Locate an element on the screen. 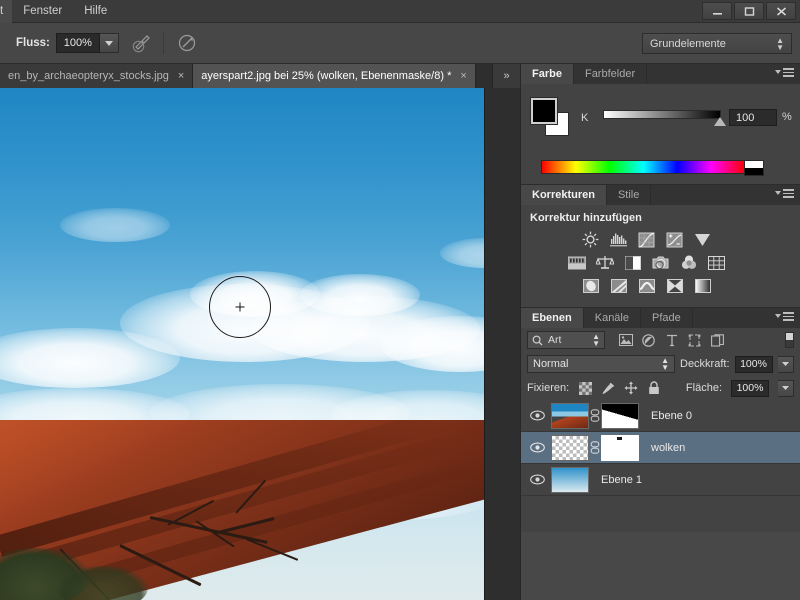  brightness-contrast-icon is located at coordinates (590, 239).